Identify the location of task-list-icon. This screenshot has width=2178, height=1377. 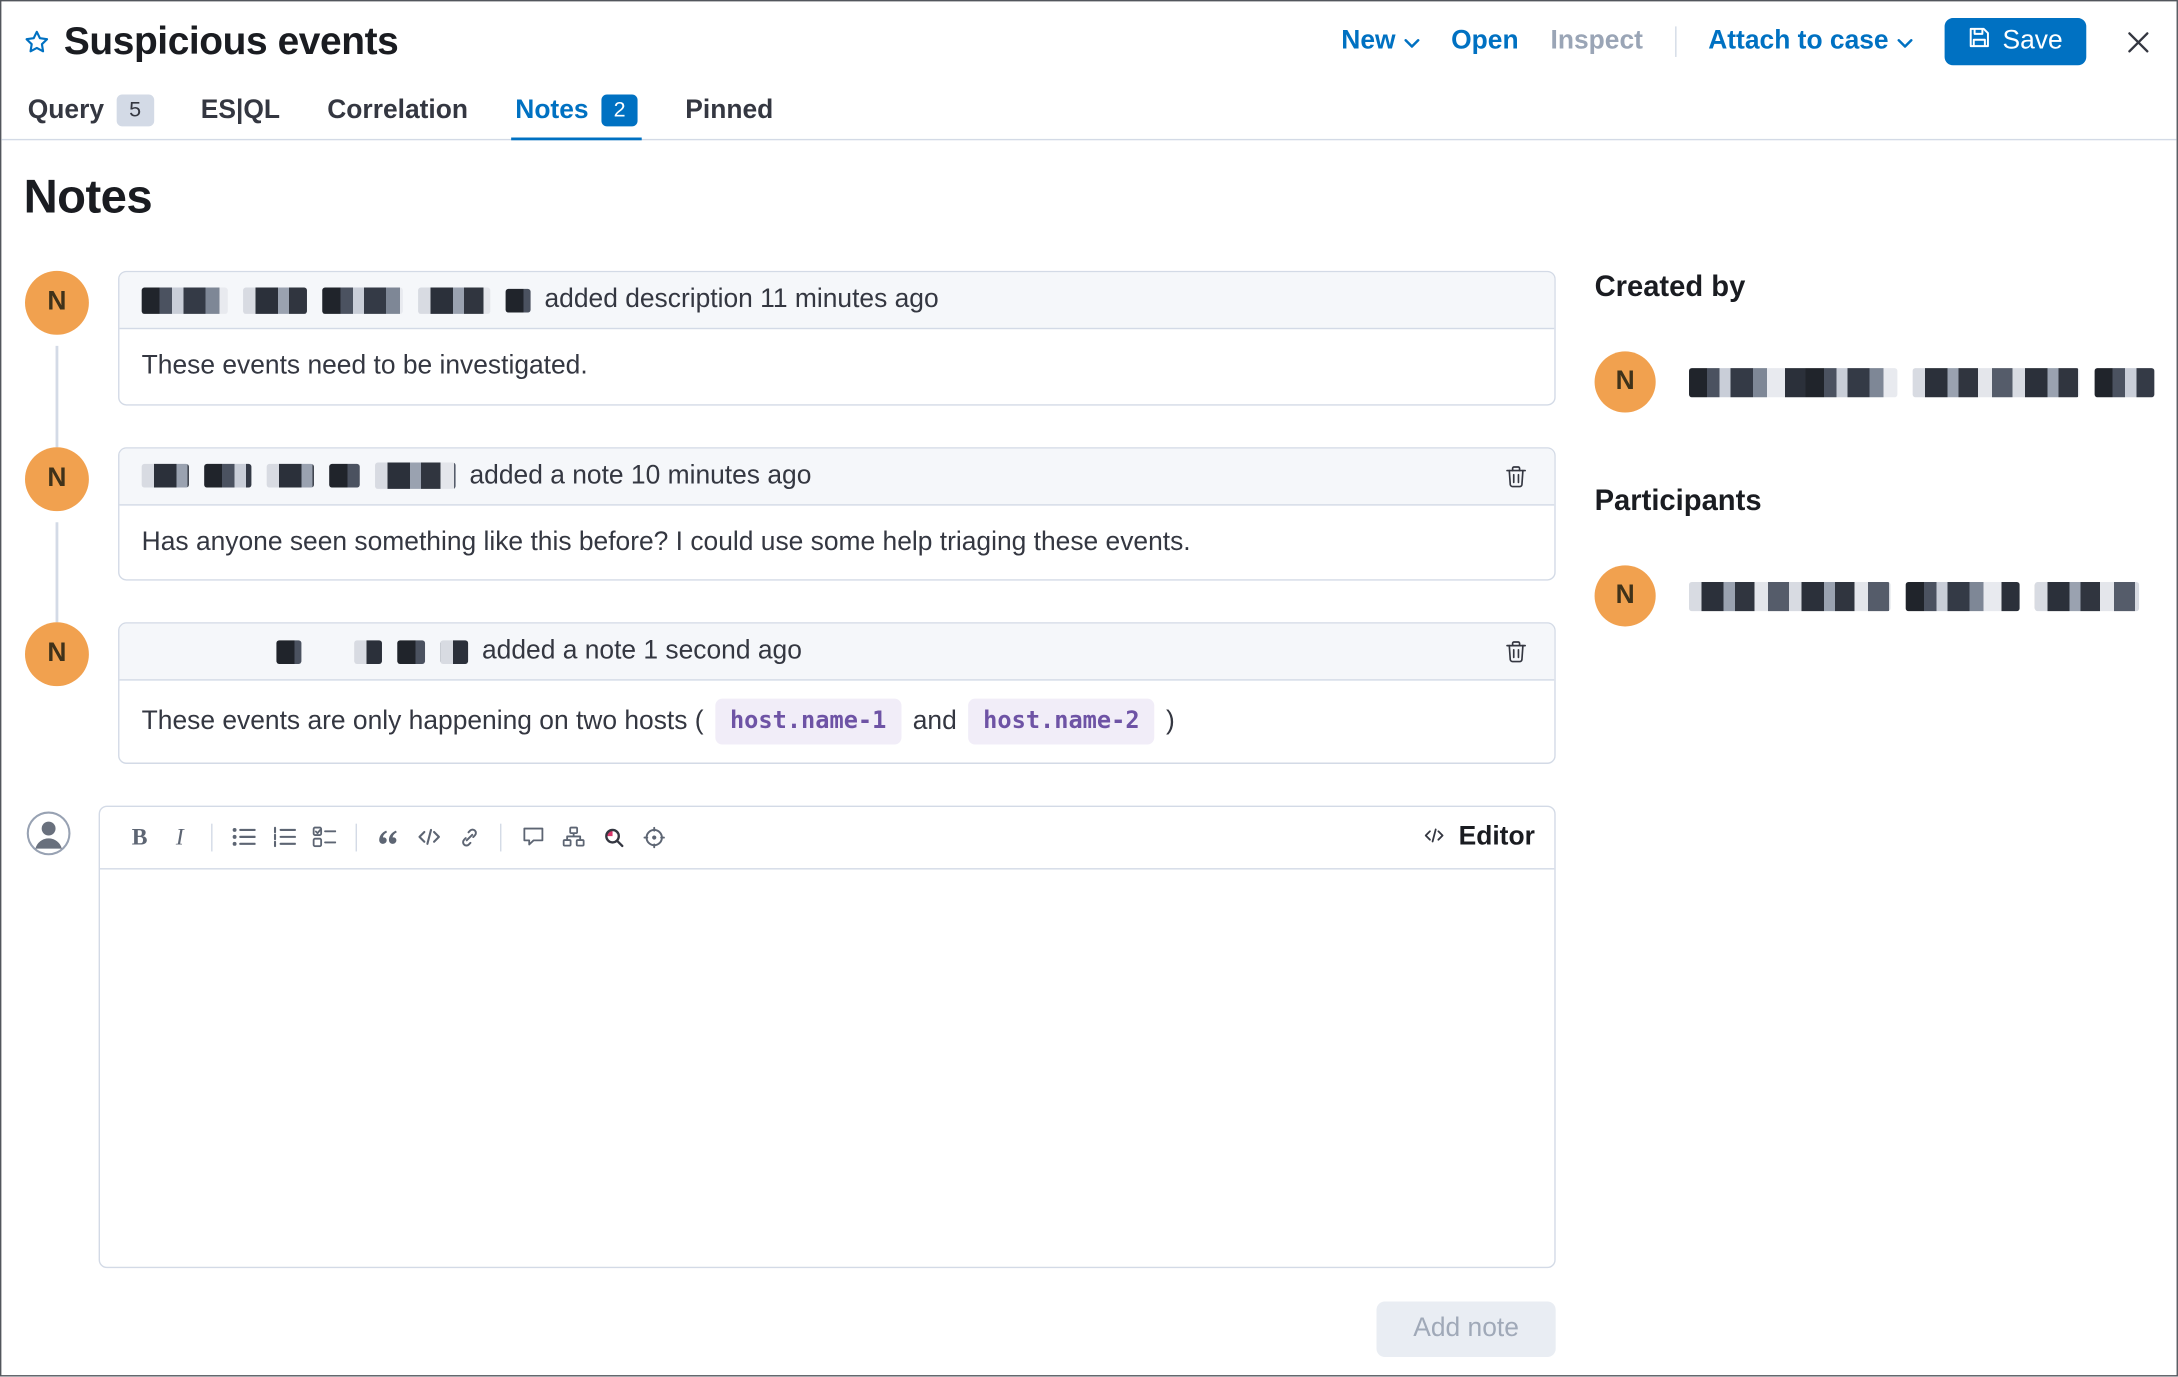
(324, 837).